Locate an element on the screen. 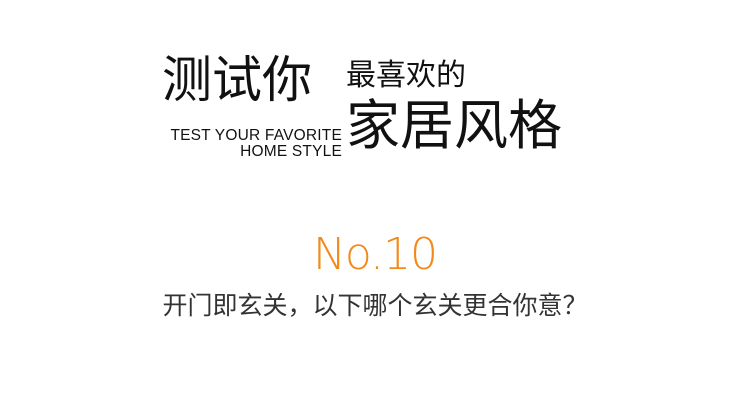  title-part3: 家居风格 is located at coordinates (454, 125).